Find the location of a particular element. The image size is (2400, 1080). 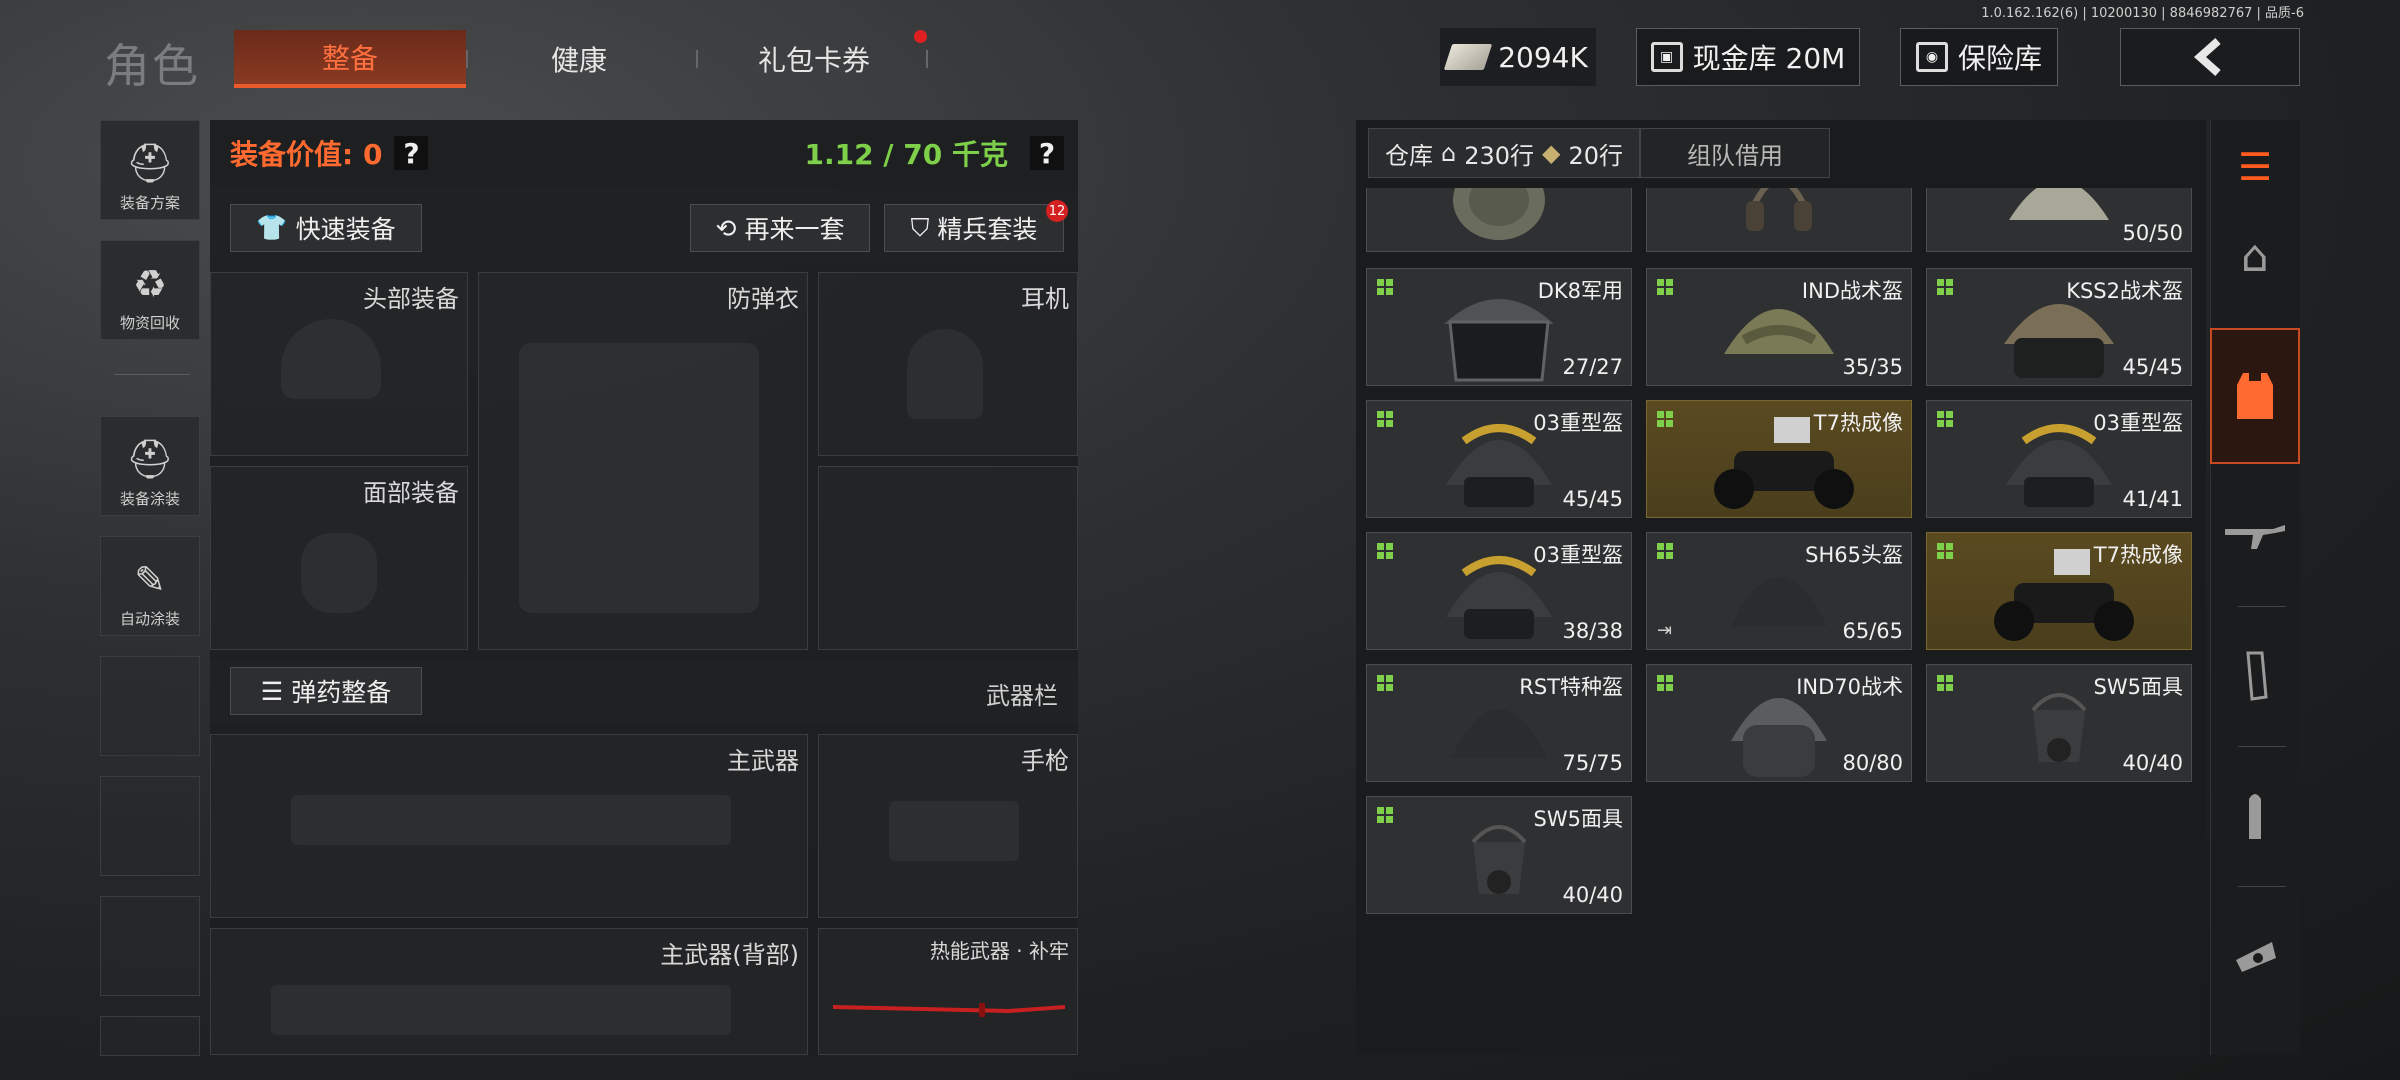

rail-magazine-button is located at coordinates (2255, 676).